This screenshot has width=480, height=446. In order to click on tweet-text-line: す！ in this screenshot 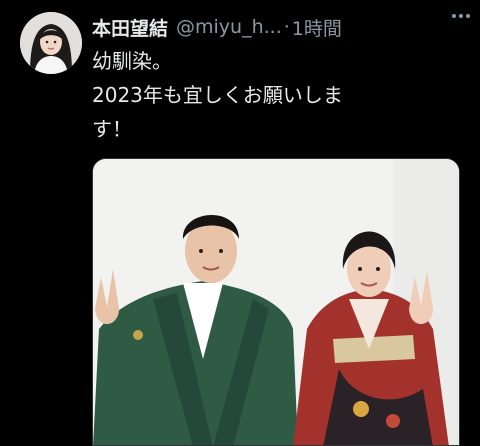, I will do `click(112, 129)`.